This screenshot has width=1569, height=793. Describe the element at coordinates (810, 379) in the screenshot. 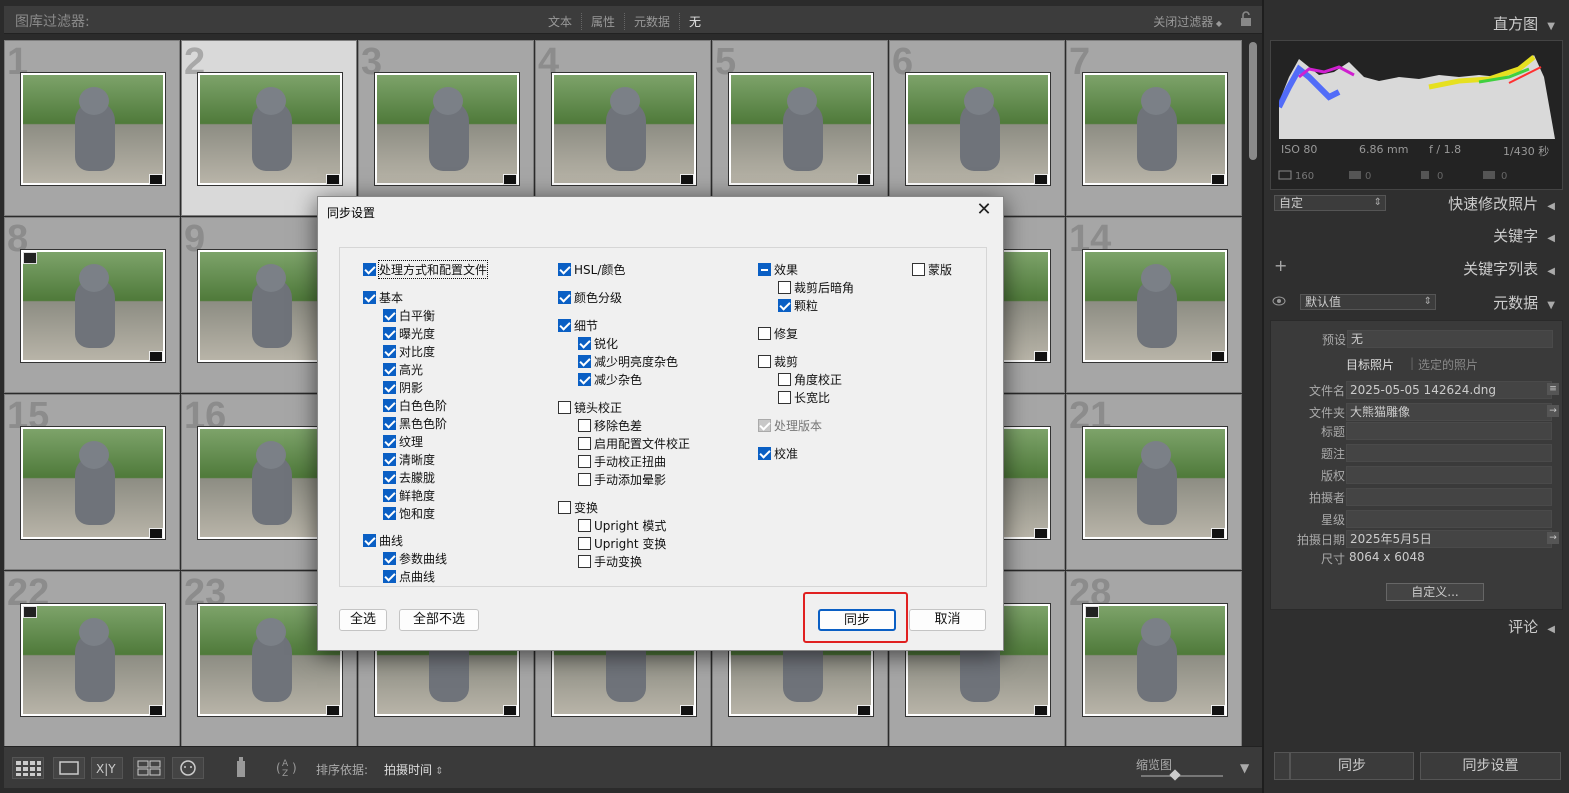

I see `checkbox-straighten-angle: 角度校正` at that location.